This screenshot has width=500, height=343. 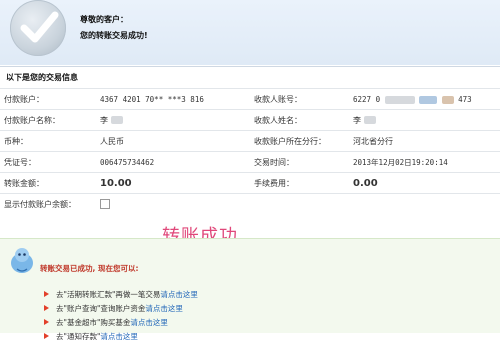 What do you see at coordinates (104, 120) in the screenshot?
I see `payer-name-text: 李` at bounding box center [104, 120].